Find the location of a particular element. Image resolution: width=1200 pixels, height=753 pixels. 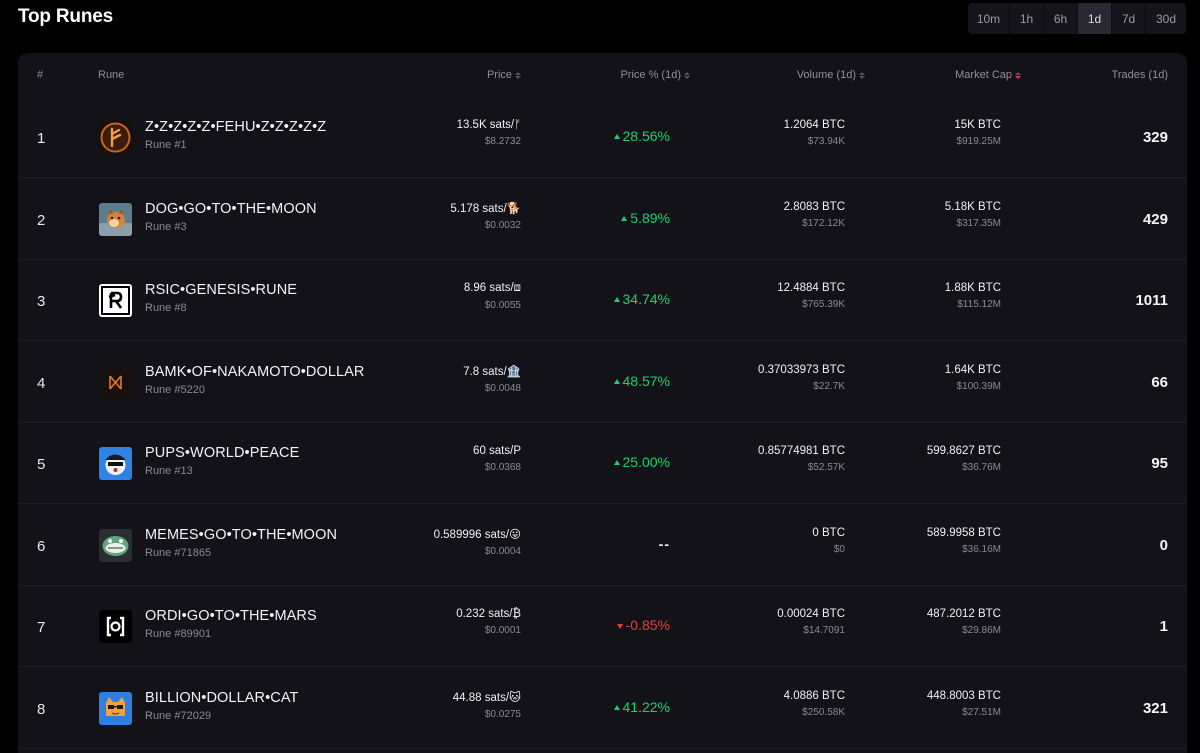

price-sats: 60 sats/P is located at coordinates (497, 451).